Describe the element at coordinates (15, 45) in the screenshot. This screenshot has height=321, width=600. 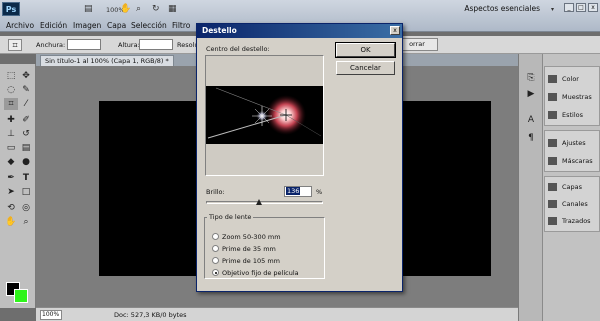
I see `crop-tool-preset-icon: ⌗` at that location.